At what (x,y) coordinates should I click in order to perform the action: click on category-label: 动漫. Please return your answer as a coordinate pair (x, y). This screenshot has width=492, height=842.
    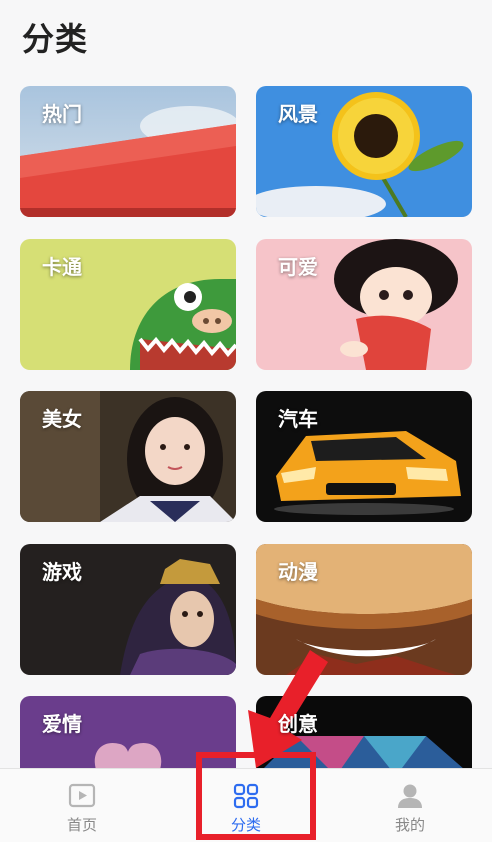
    Looking at the image, I should click on (298, 572).